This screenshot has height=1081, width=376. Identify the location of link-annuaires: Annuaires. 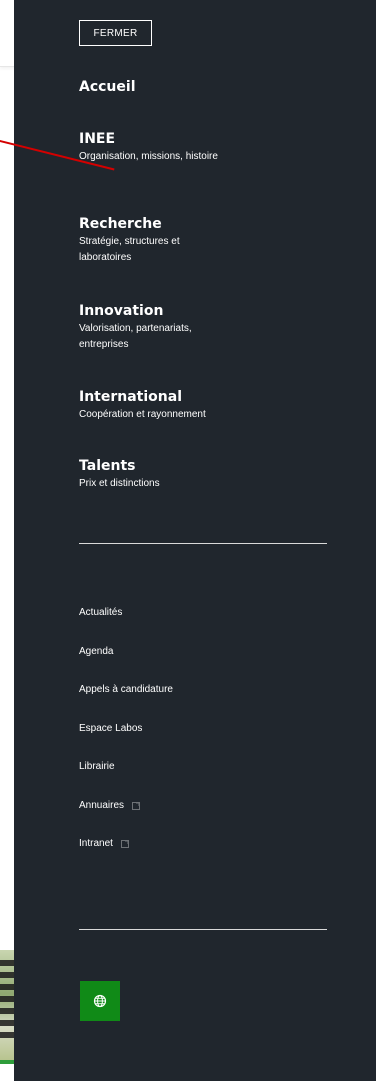
(110, 806).